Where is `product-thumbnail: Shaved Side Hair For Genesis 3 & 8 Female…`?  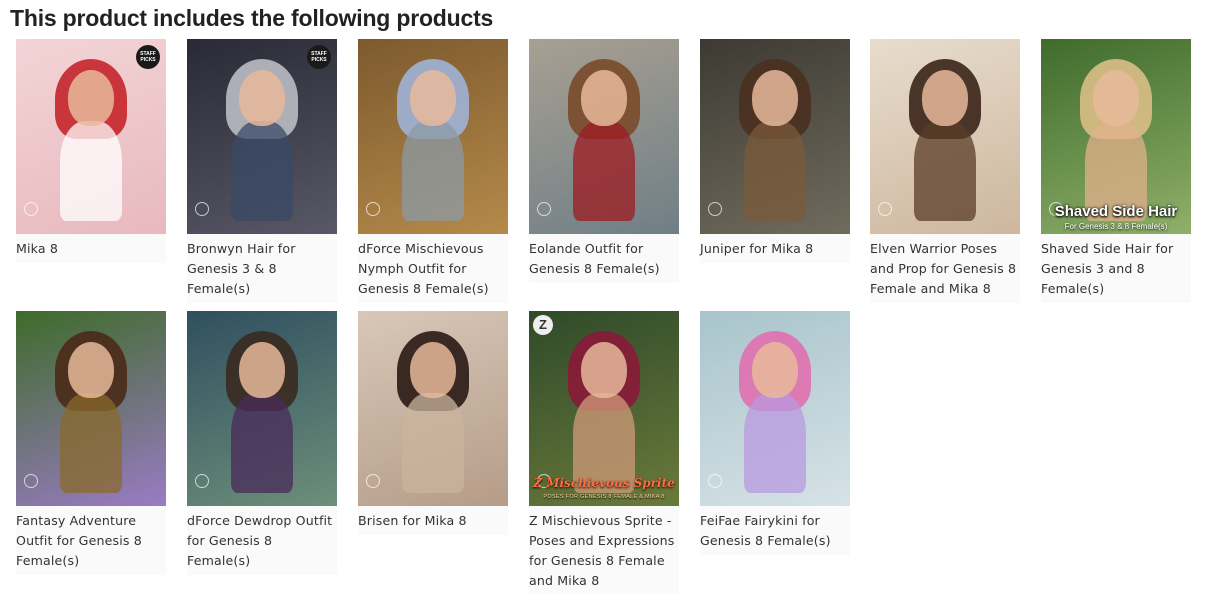 product-thumbnail: Shaved Side Hair For Genesis 3 & 8 Female… is located at coordinates (1116, 136).